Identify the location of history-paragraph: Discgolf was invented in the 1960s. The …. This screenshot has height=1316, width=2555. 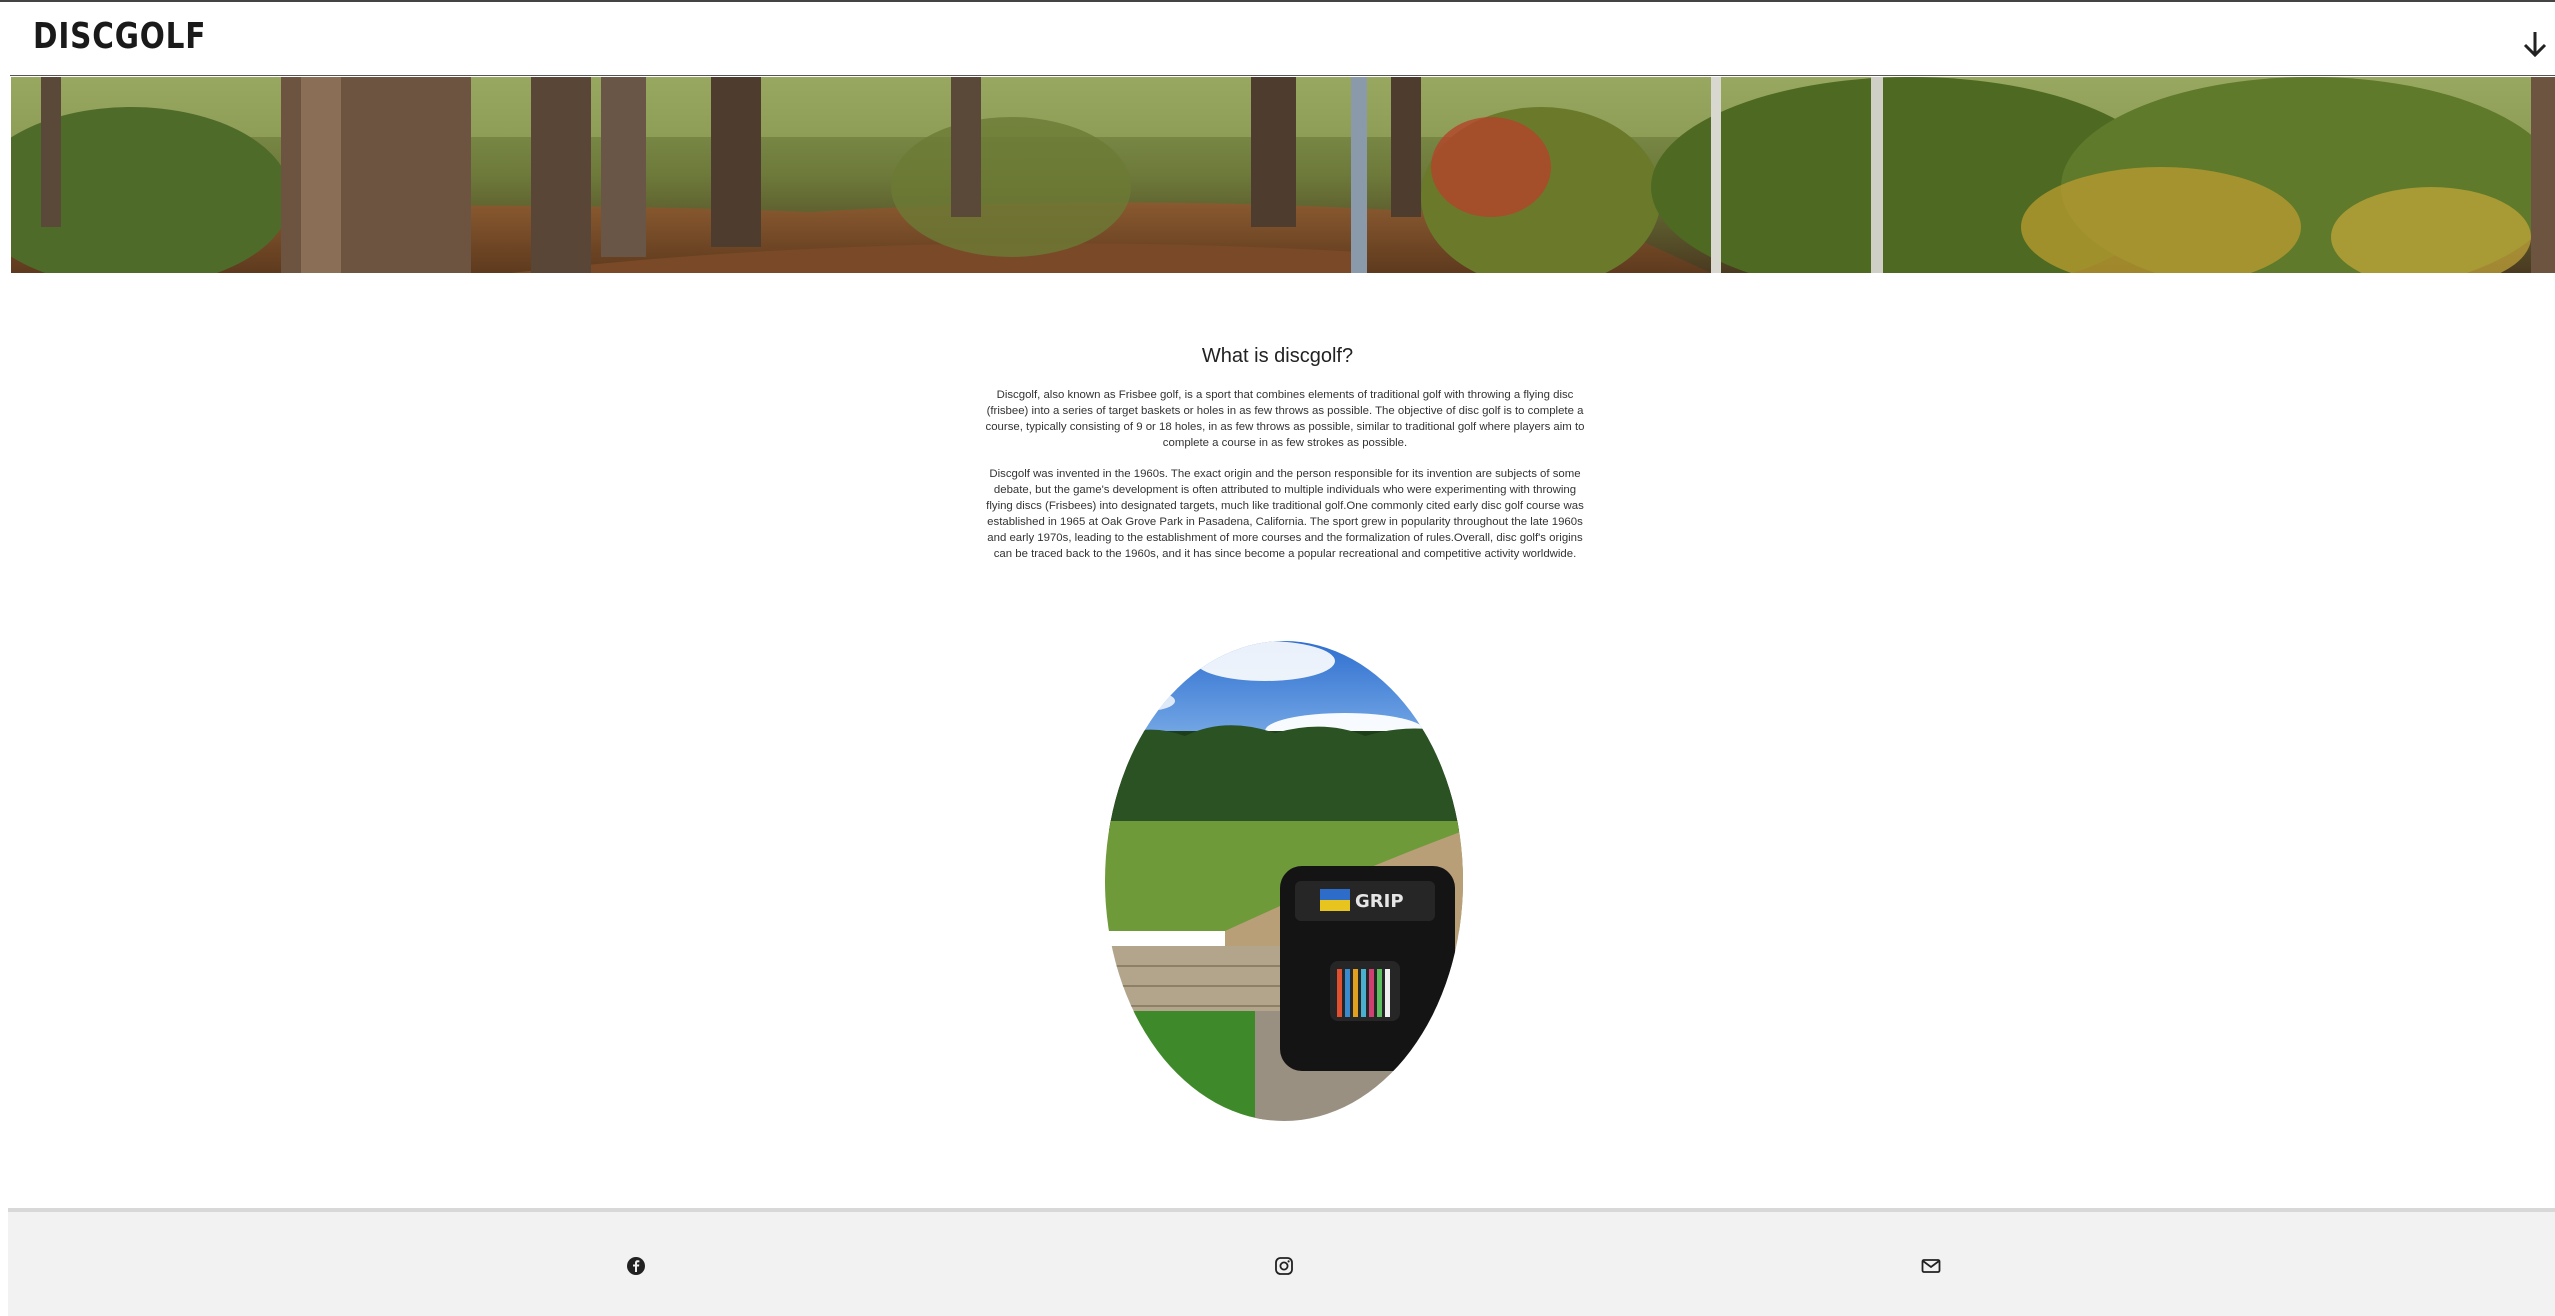
(1285, 514).